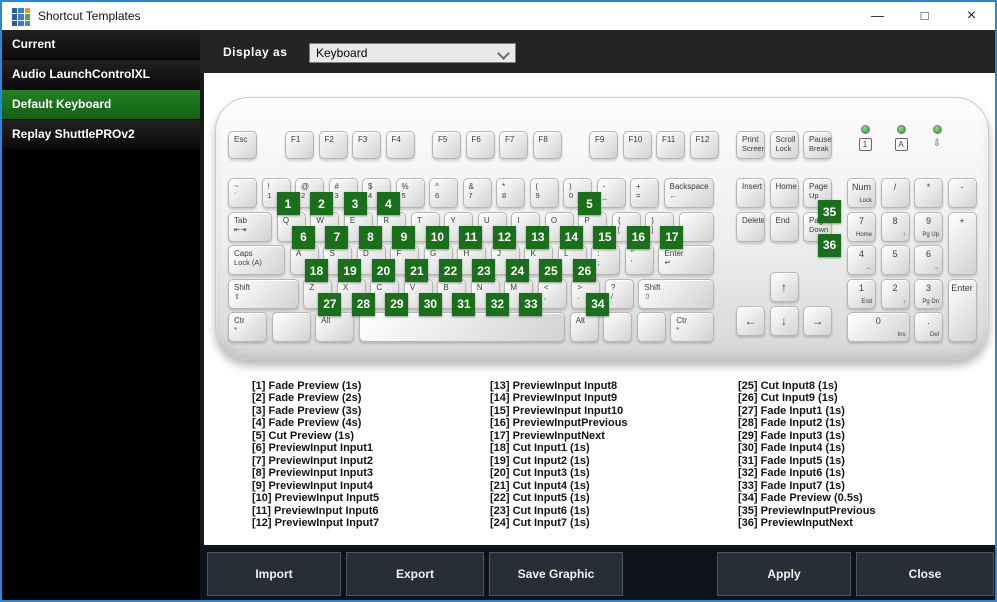 This screenshot has width=997, height=602. Describe the element at coordinates (316, 522) in the screenshot. I see `shortcut-list-item: [12] PreviewInput Input7` at that location.